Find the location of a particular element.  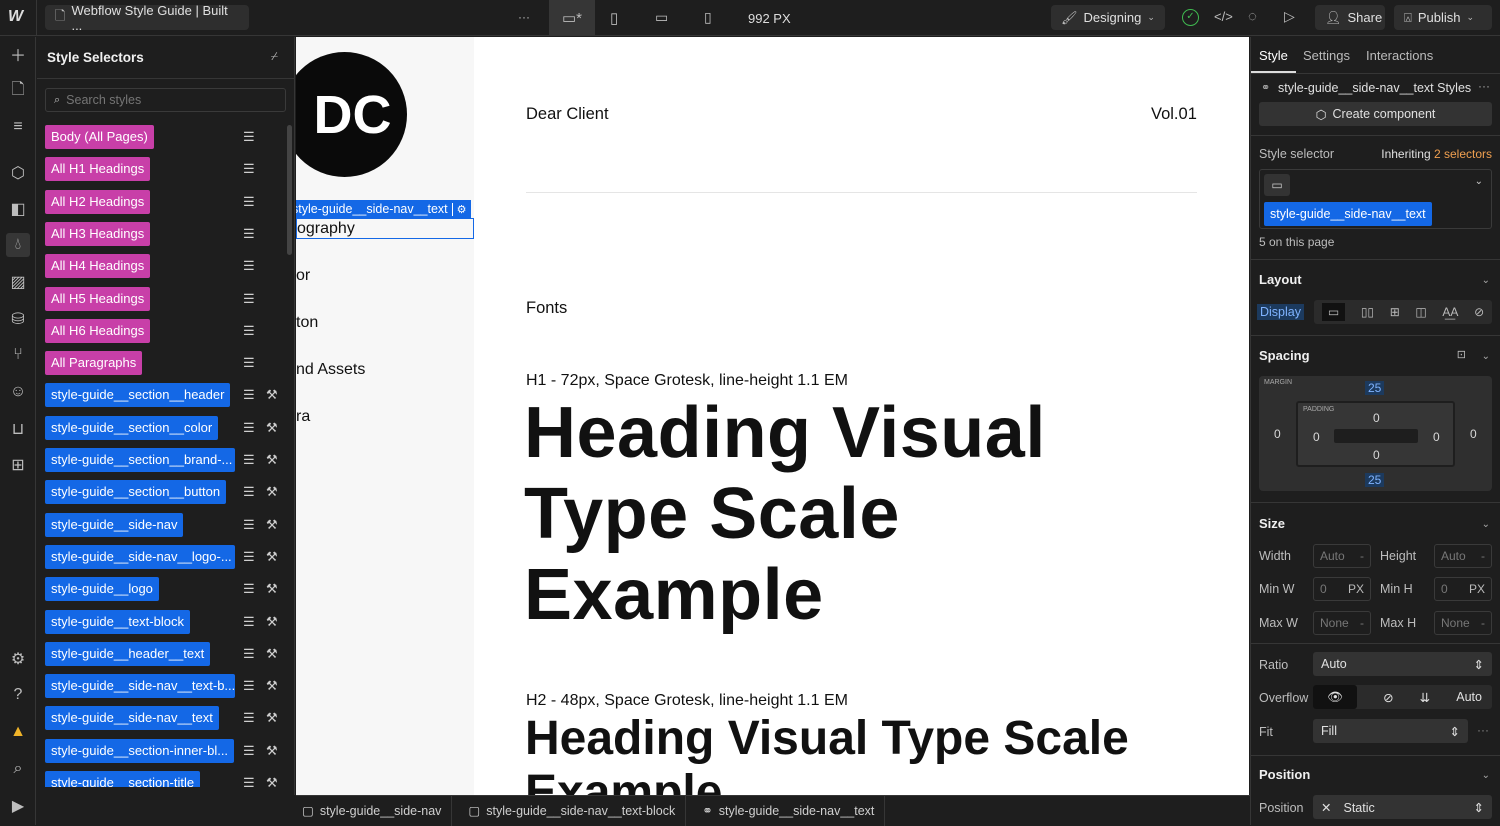

selector-row: style-guide__section__header ☰ ⚒ is located at coordinates (165, 395).